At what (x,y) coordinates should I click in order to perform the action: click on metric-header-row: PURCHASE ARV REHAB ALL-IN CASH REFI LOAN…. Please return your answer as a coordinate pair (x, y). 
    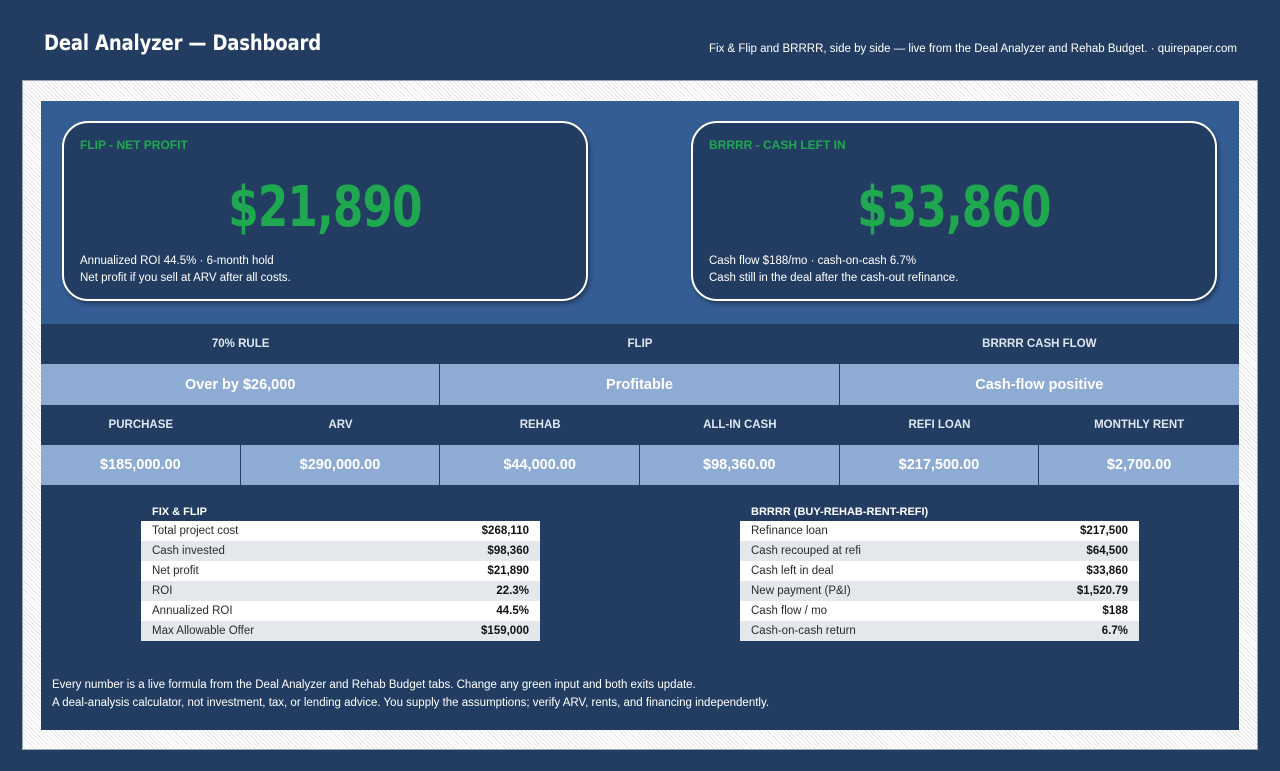
    Looking at the image, I should click on (640, 425).